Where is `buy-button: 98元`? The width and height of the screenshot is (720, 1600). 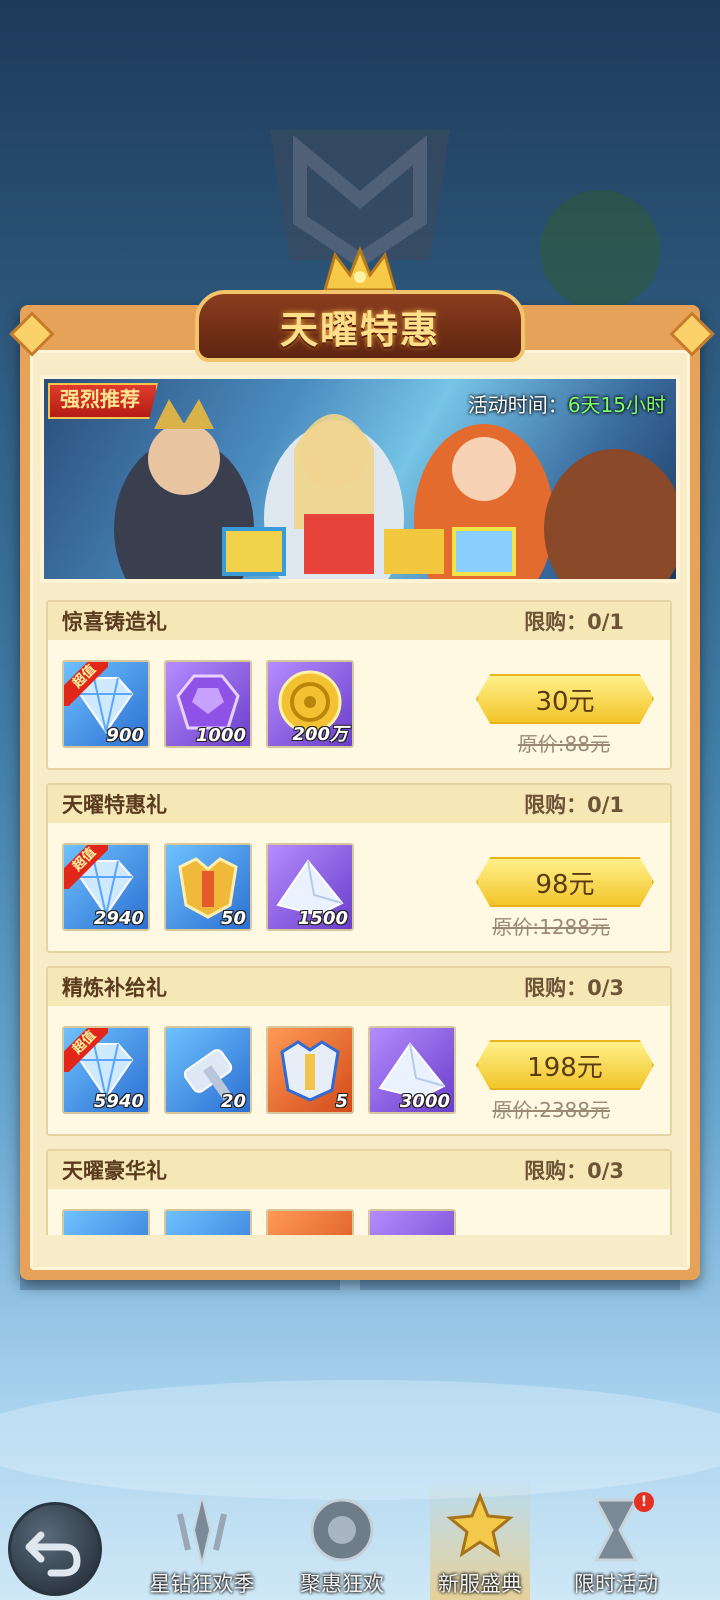
buy-button: 98元 is located at coordinates (565, 882).